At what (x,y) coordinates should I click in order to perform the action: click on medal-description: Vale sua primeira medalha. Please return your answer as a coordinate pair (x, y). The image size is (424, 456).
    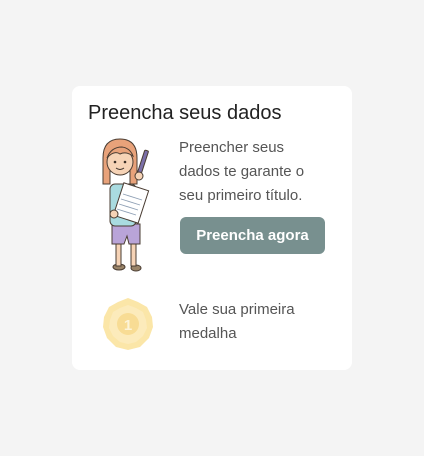
    Looking at the image, I should click on (237, 321).